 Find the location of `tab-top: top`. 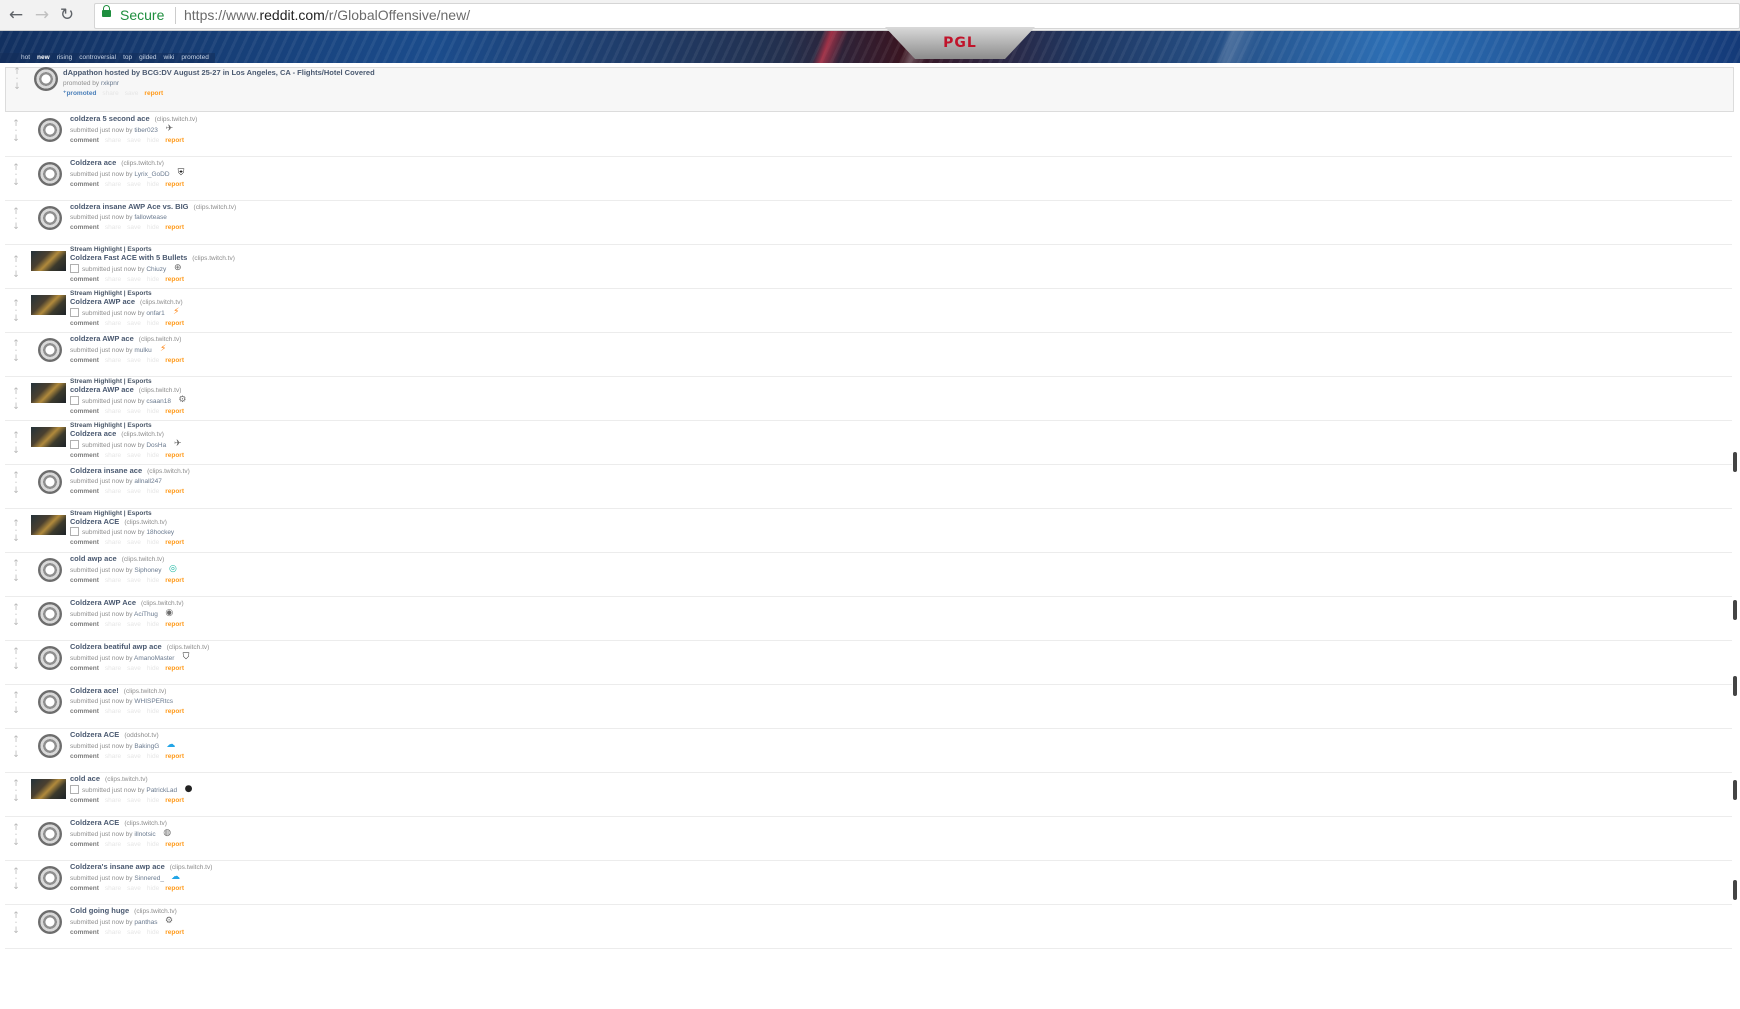

tab-top: top is located at coordinates (127, 58).